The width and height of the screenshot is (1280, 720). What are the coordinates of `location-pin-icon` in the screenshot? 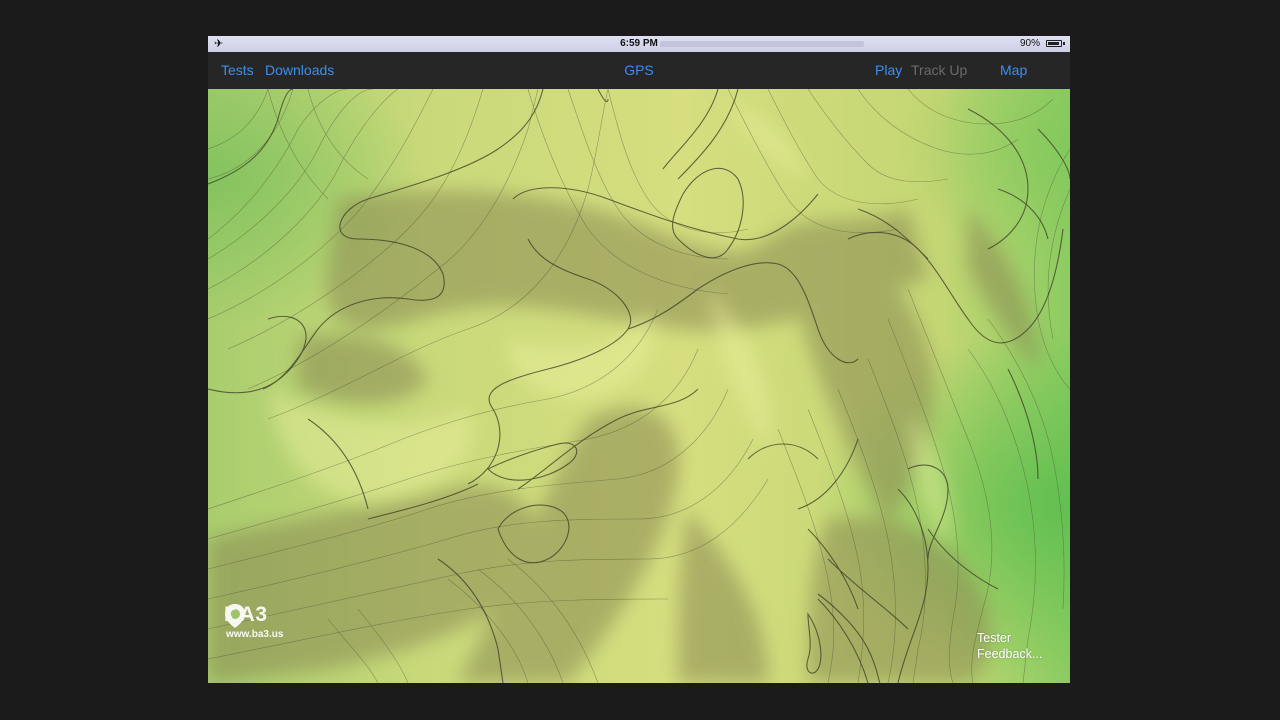 It's located at (235, 616).